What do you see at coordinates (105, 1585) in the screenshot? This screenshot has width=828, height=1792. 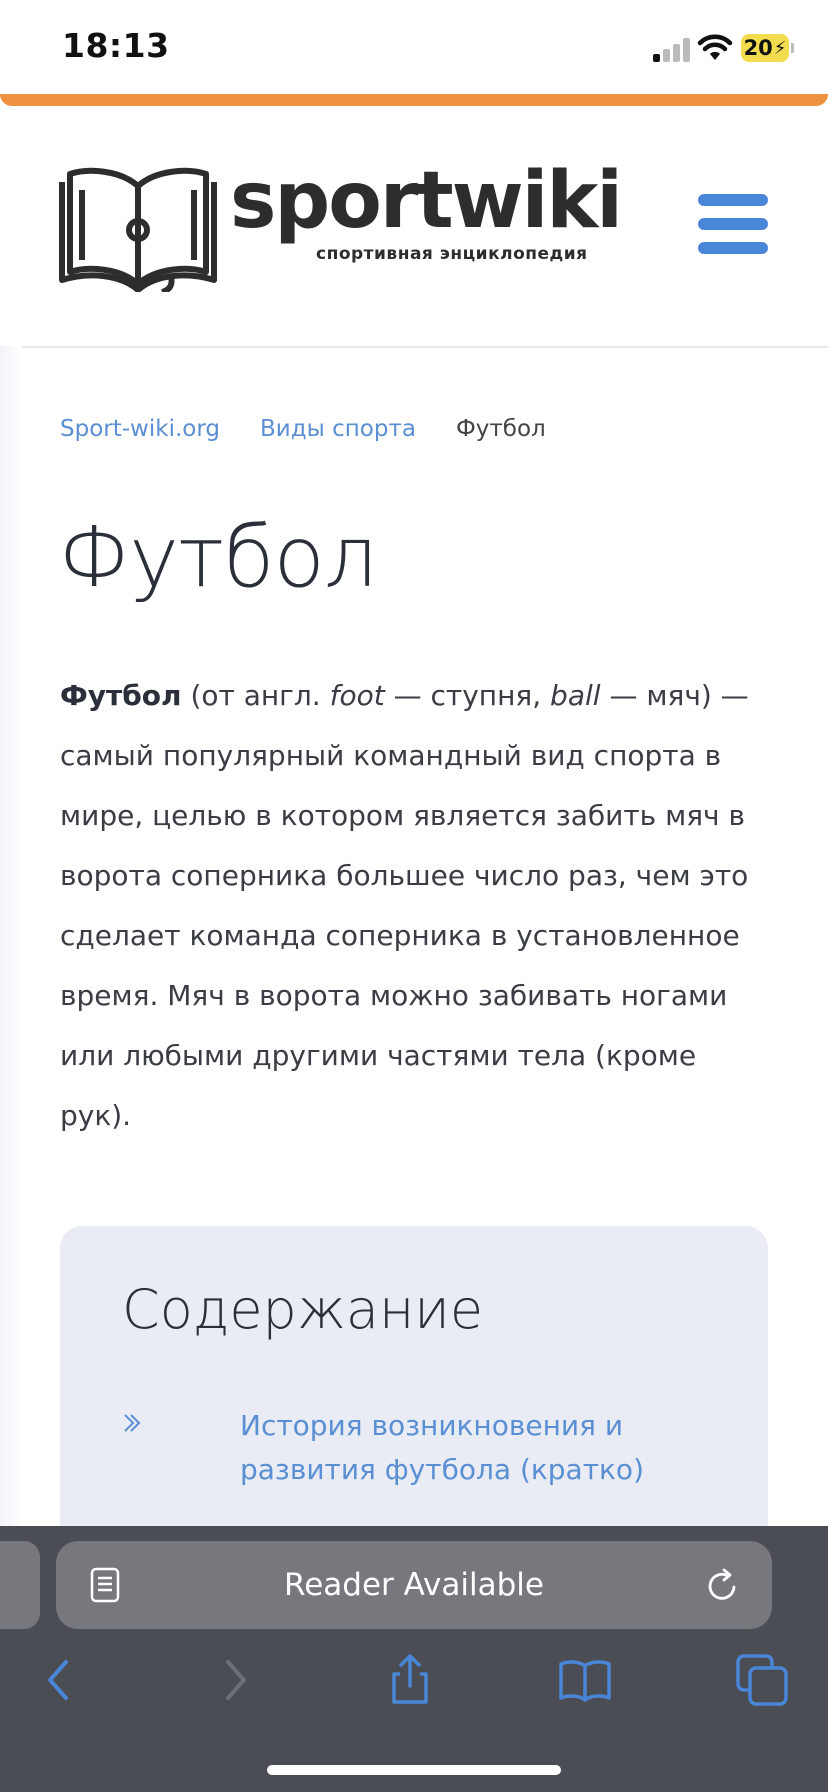 I see `reader-icon` at bounding box center [105, 1585].